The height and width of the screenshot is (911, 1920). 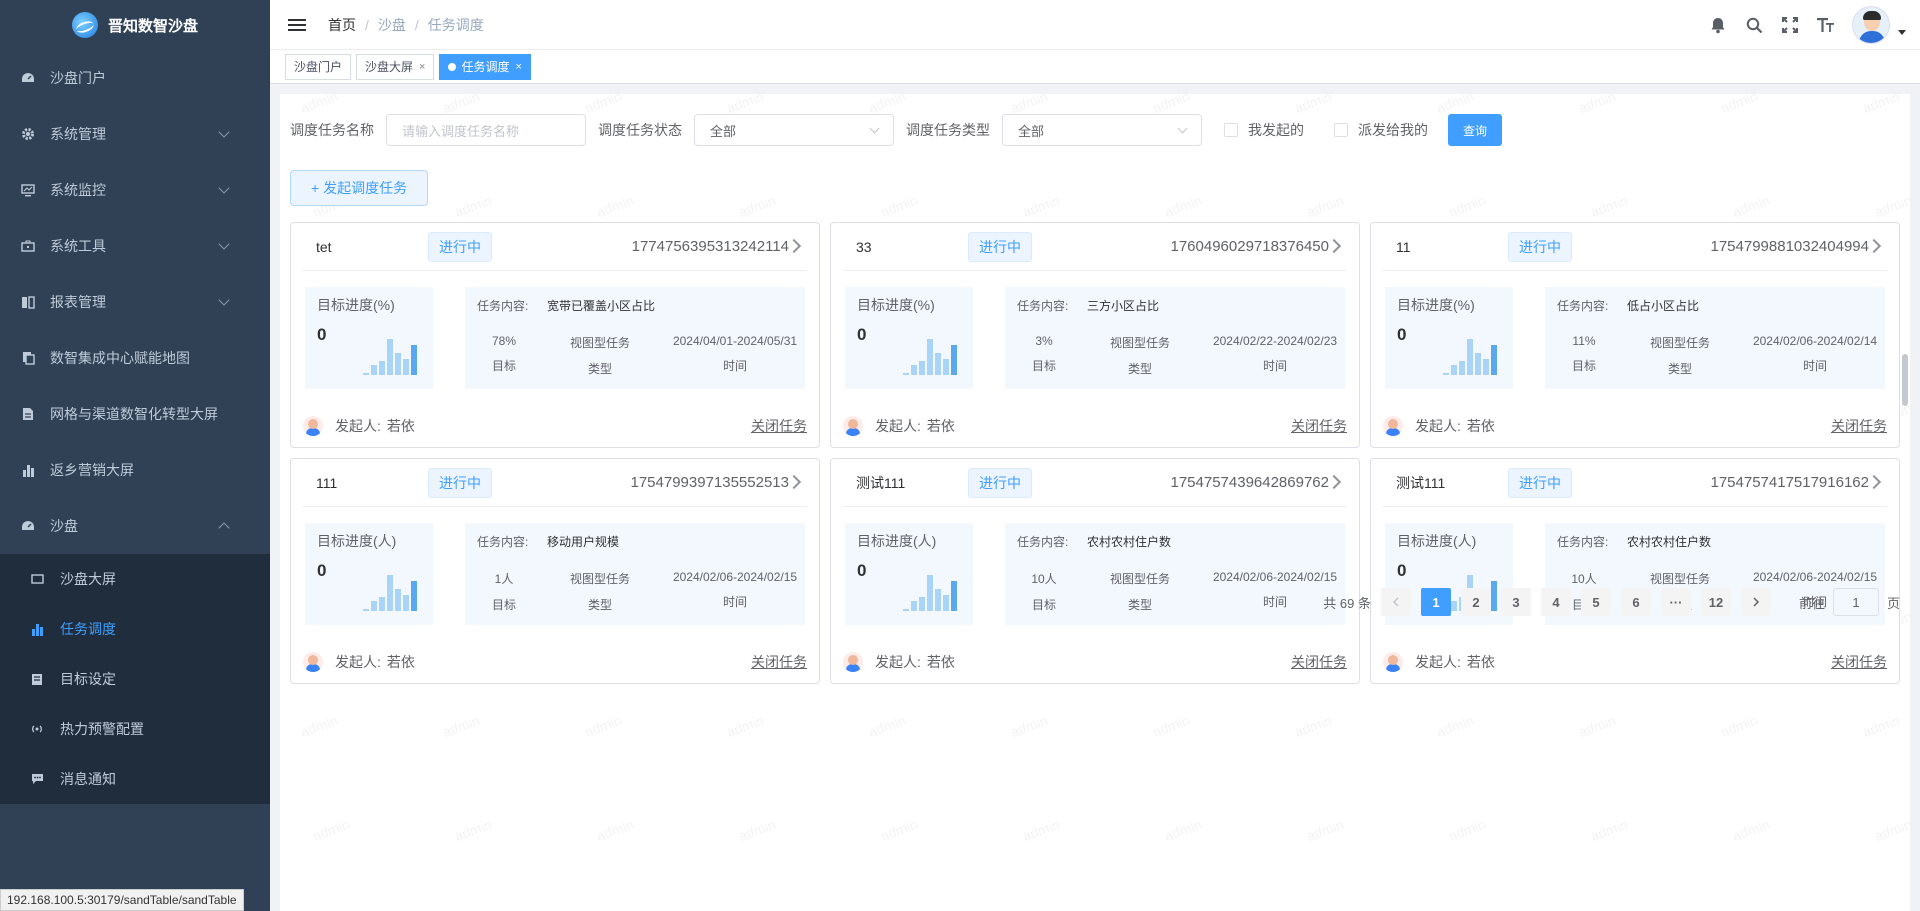 What do you see at coordinates (1635, 602) in the screenshot?
I see `page-button: 6` at bounding box center [1635, 602].